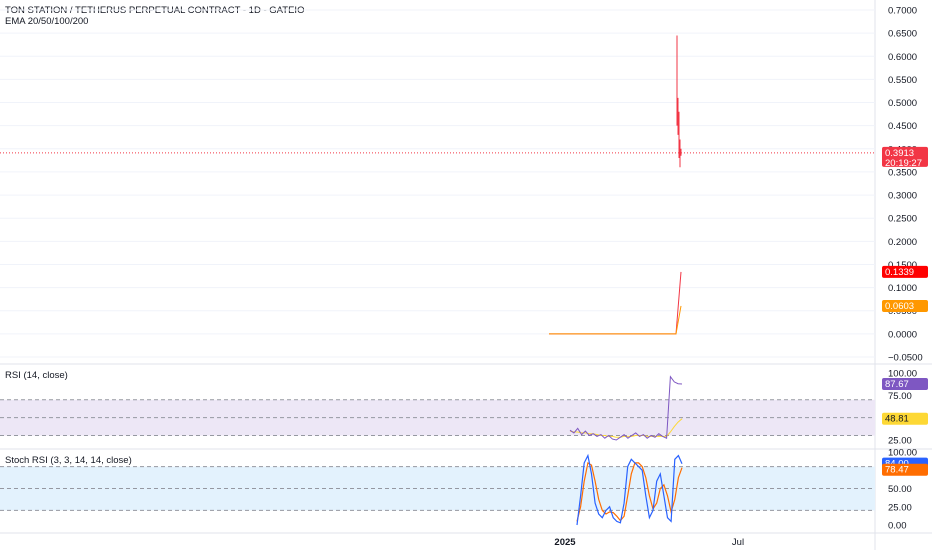  I want to click on y-tick-label: 0.6500, so click(902, 34).